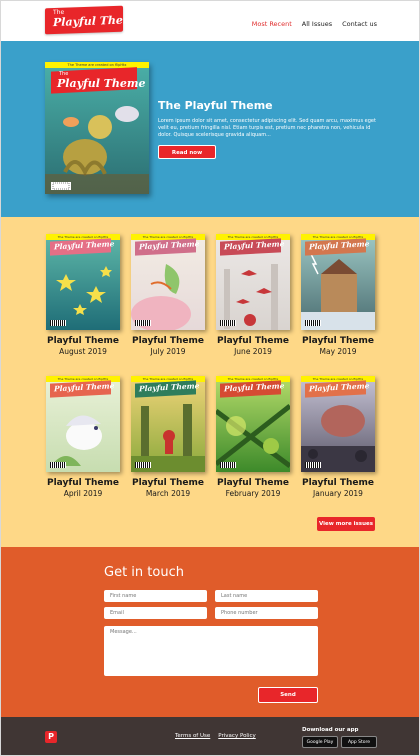 This screenshot has width=420, height=756. I want to click on hero-title: The Playful Theme, so click(215, 105).